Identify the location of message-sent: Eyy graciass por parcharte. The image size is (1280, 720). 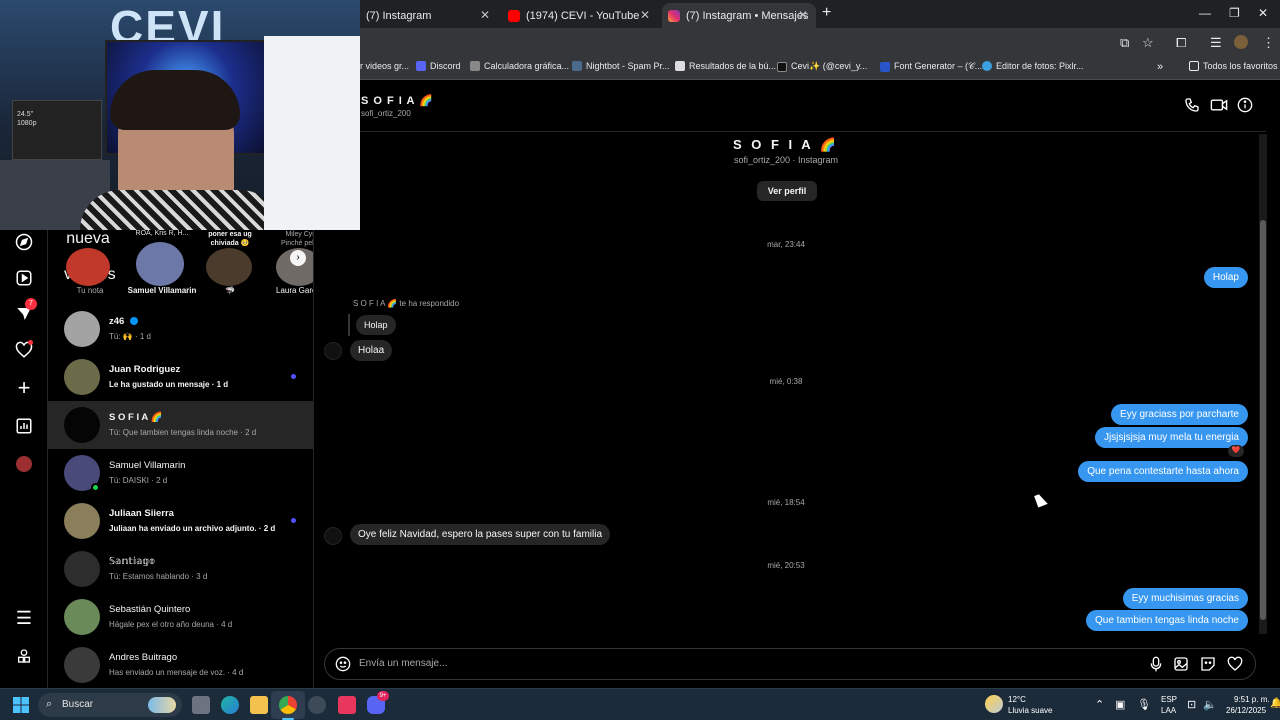
(1179, 414).